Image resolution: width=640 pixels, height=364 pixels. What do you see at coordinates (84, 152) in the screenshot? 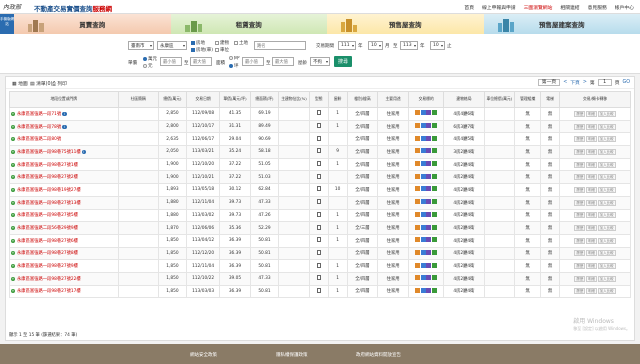
I see `info-icon: i` at bounding box center [84, 152].